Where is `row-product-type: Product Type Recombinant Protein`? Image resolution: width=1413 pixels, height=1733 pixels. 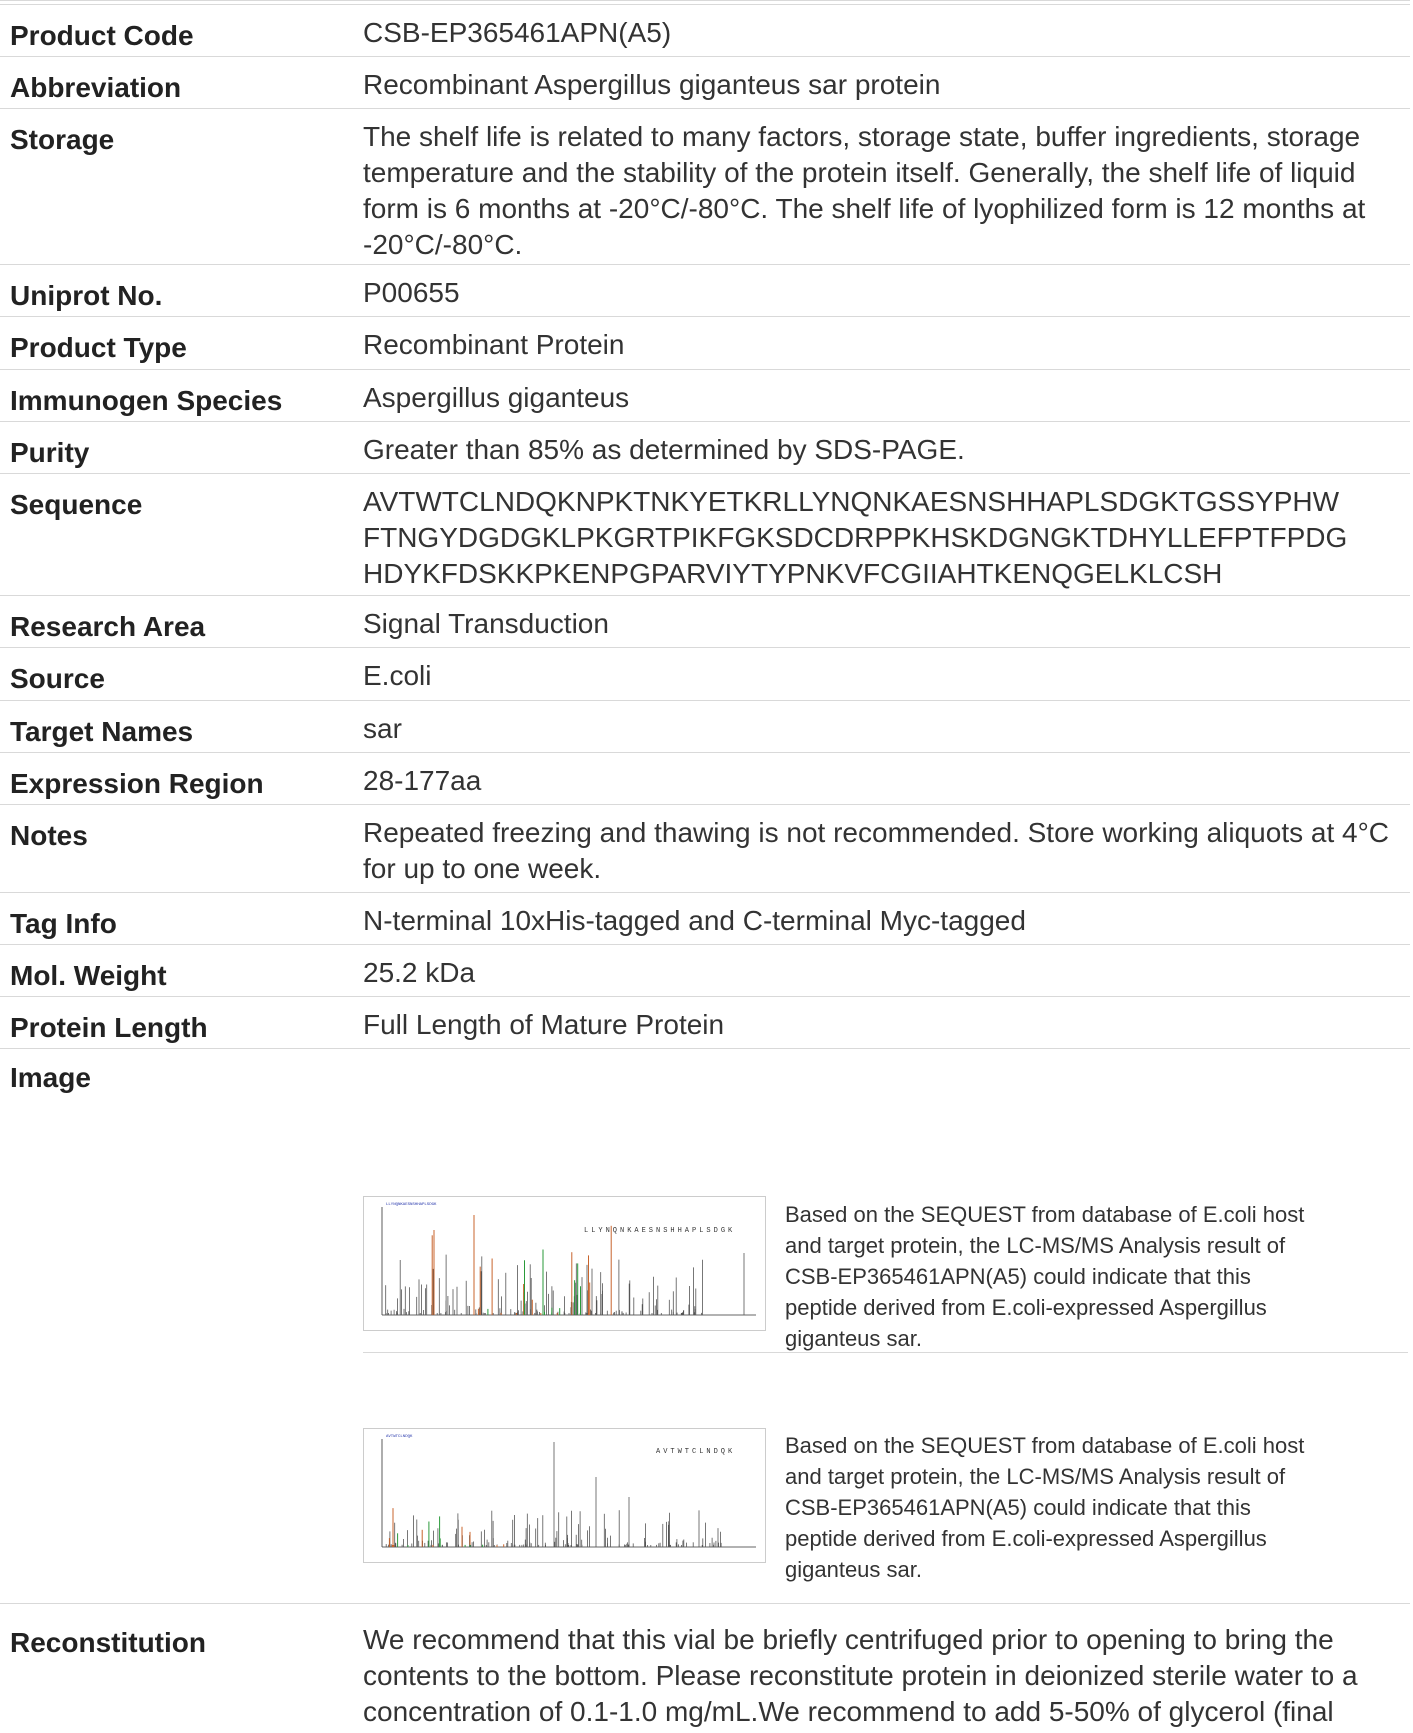 row-product-type: Product Type Recombinant Protein is located at coordinates (705, 343).